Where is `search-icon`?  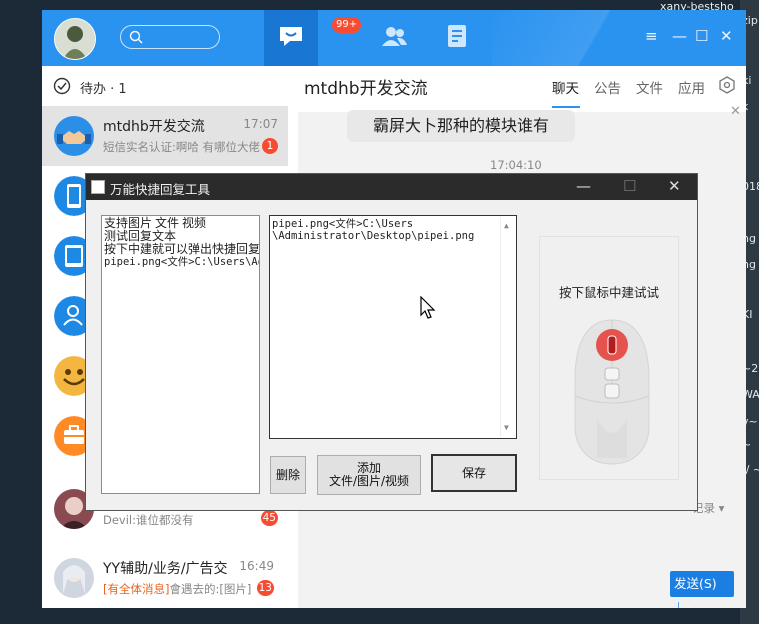 search-icon is located at coordinates (136, 37).